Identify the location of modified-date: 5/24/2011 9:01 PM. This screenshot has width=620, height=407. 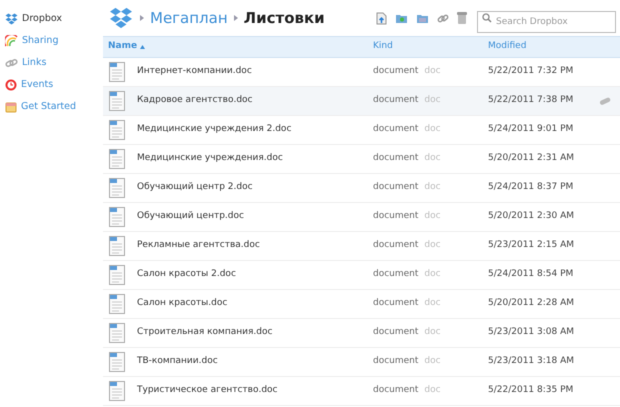
(531, 129).